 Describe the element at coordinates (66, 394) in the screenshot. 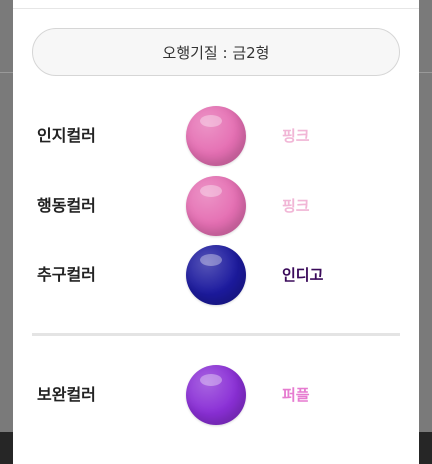

I see `row-label: 보완컬러` at that location.